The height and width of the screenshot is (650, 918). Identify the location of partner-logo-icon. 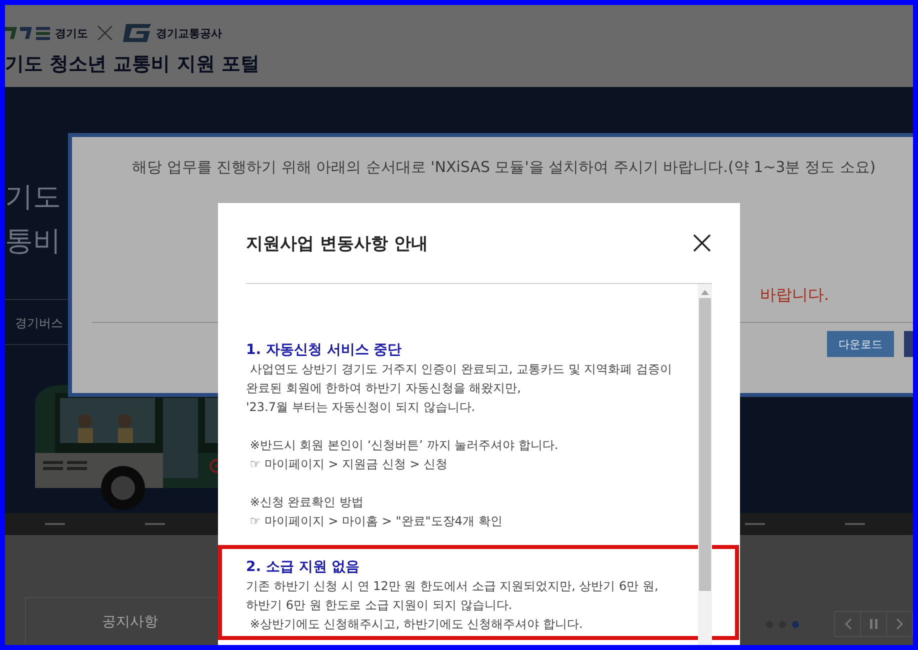
(137, 33).